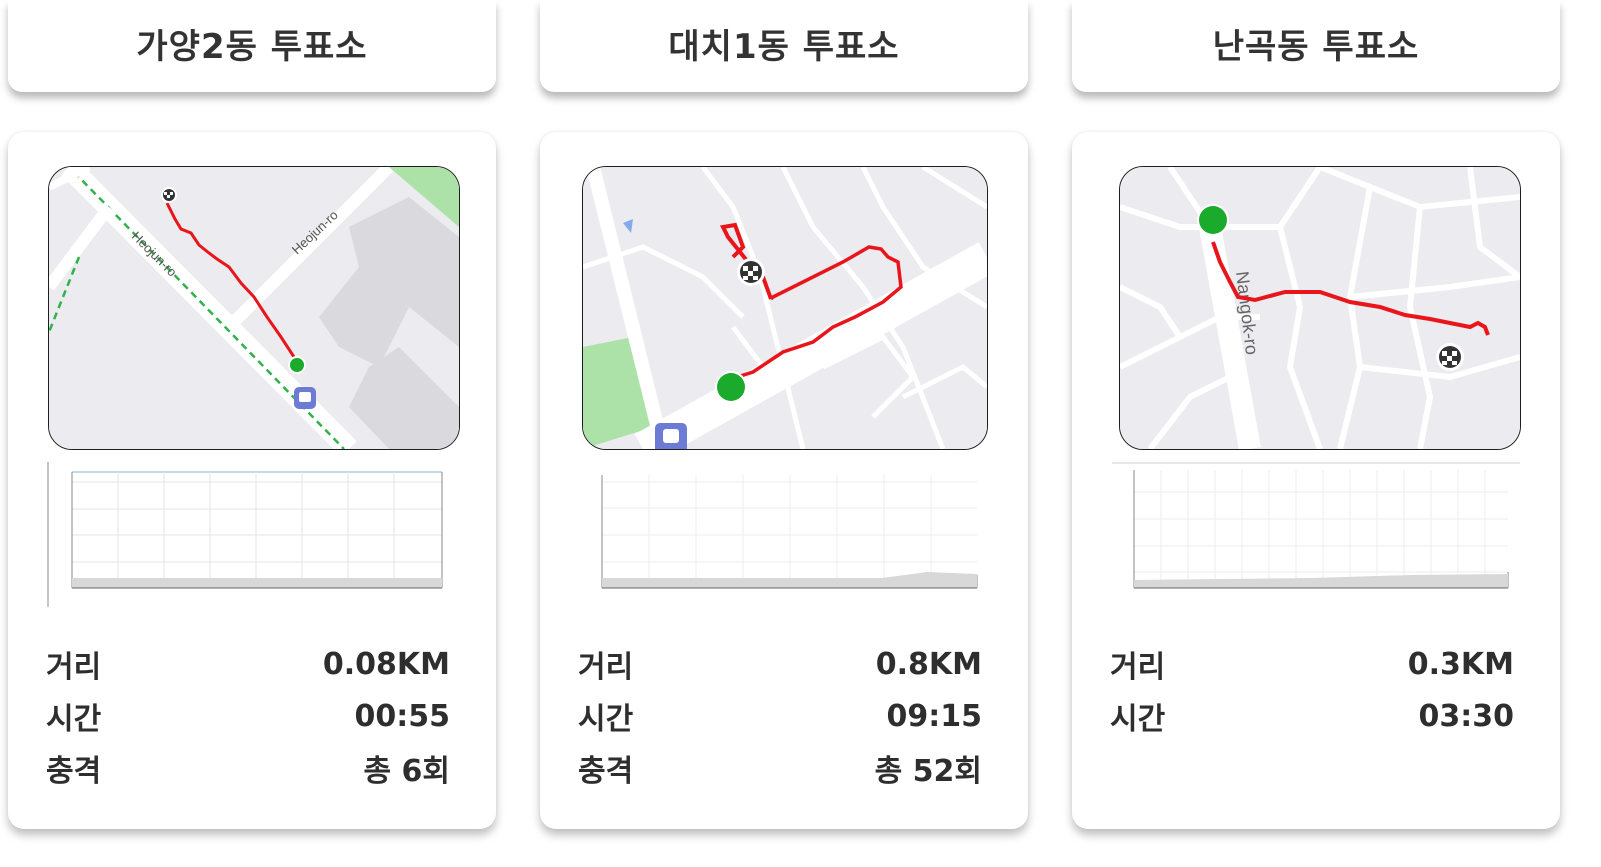  What do you see at coordinates (1460, 664) in the screenshot?
I see `stat-value: 0.3KM` at bounding box center [1460, 664].